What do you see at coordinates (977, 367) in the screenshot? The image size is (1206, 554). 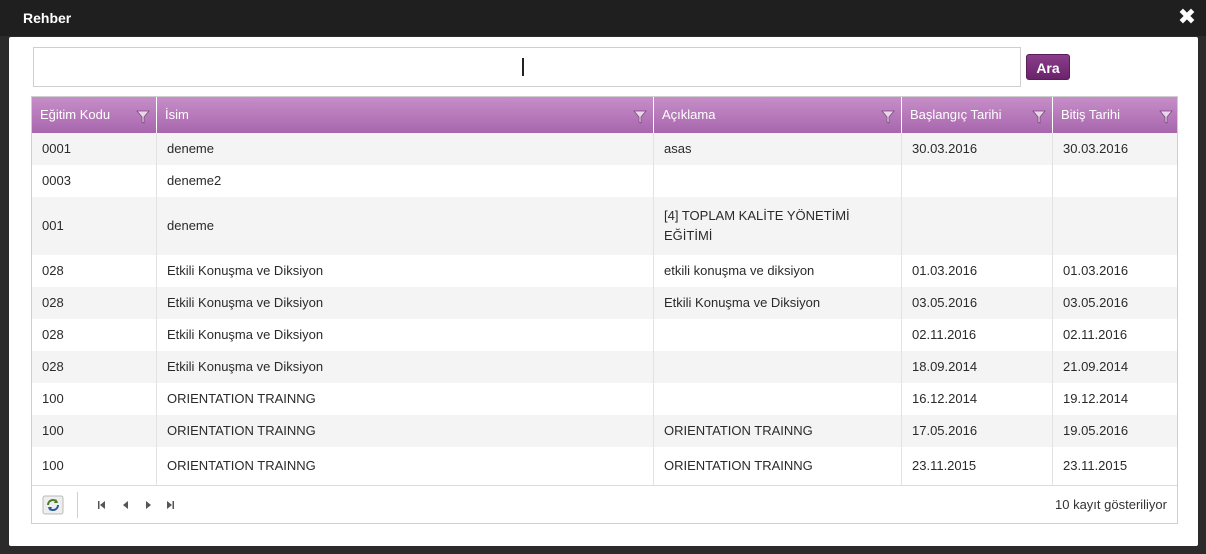 I see `cell-start-date: 18.09.2014` at bounding box center [977, 367].